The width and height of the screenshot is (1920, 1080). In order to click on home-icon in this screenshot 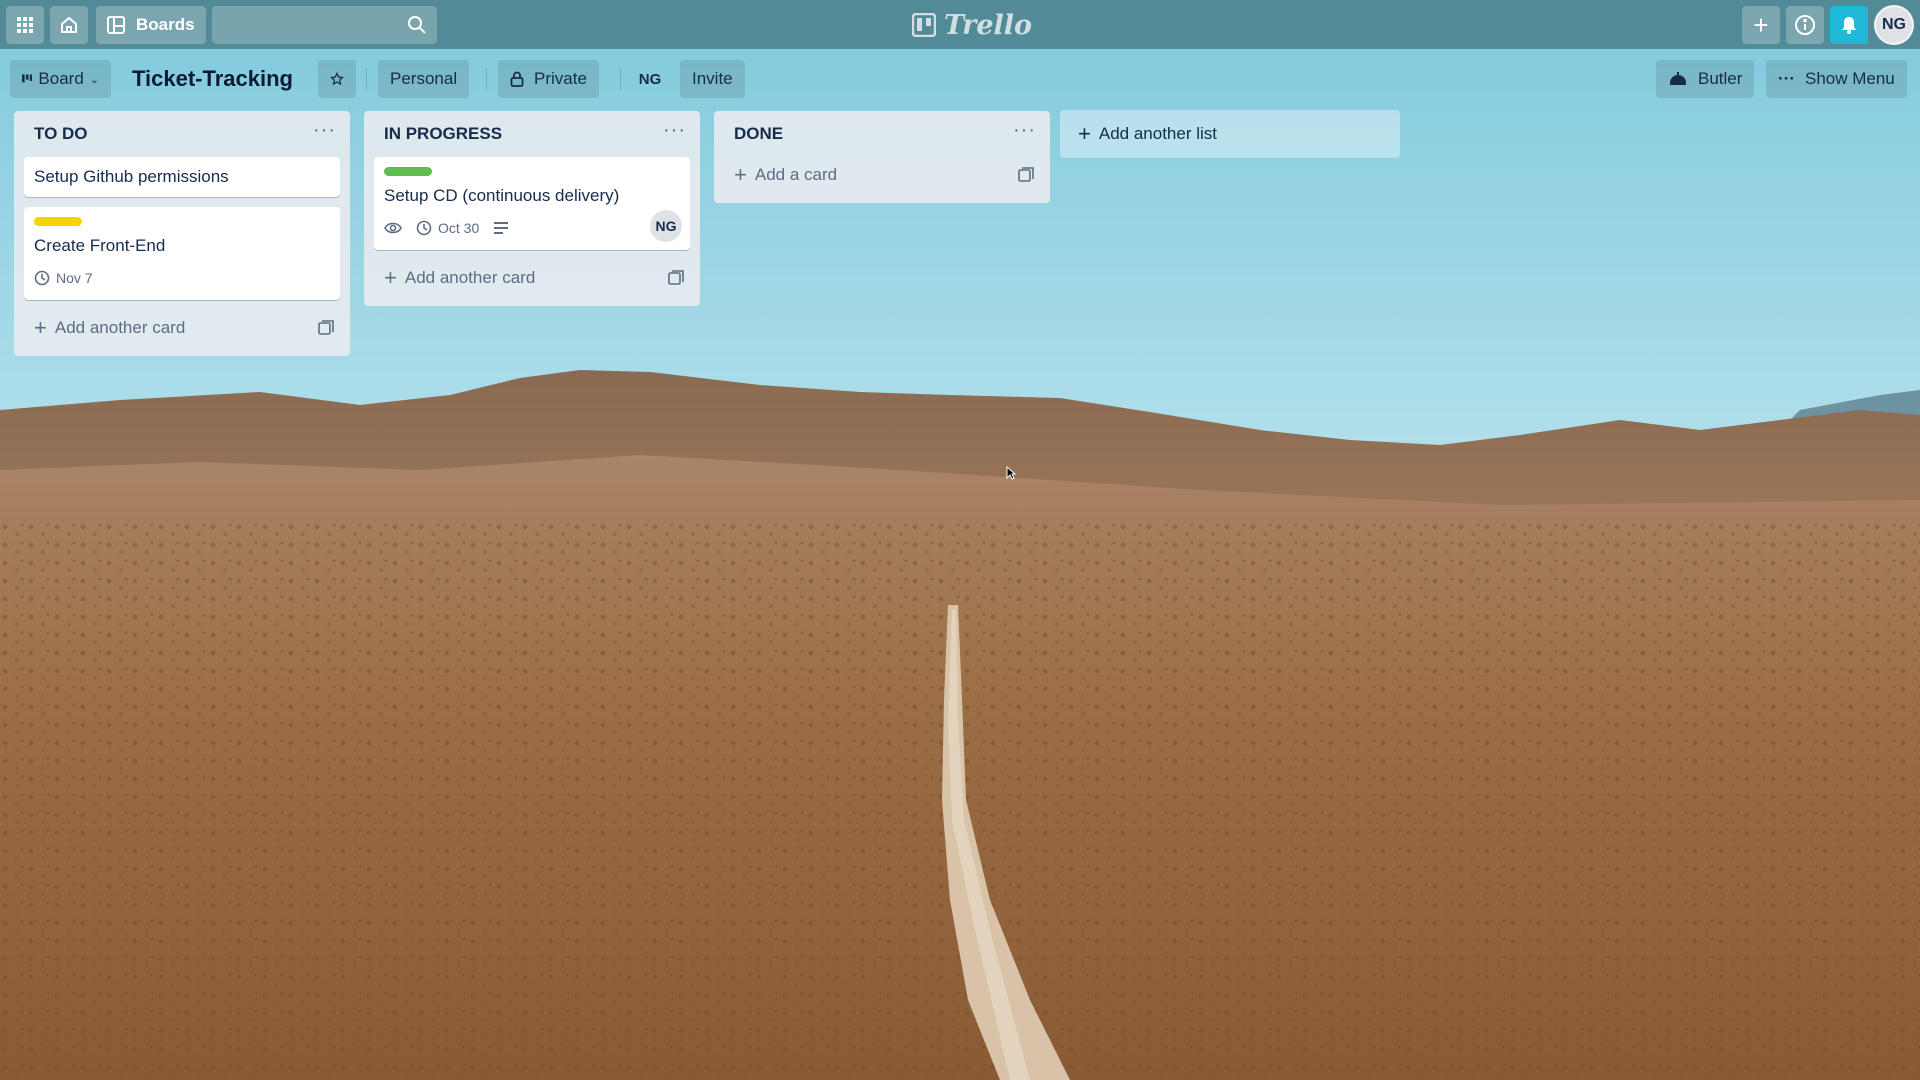, I will do `click(69, 24)`.